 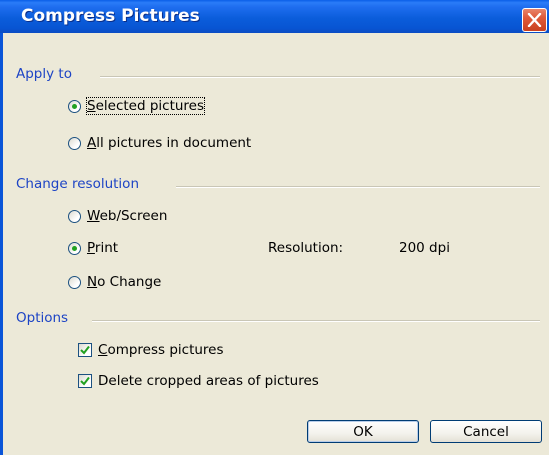 I want to click on apply-to-legend: Apply to, so click(x=49, y=74).